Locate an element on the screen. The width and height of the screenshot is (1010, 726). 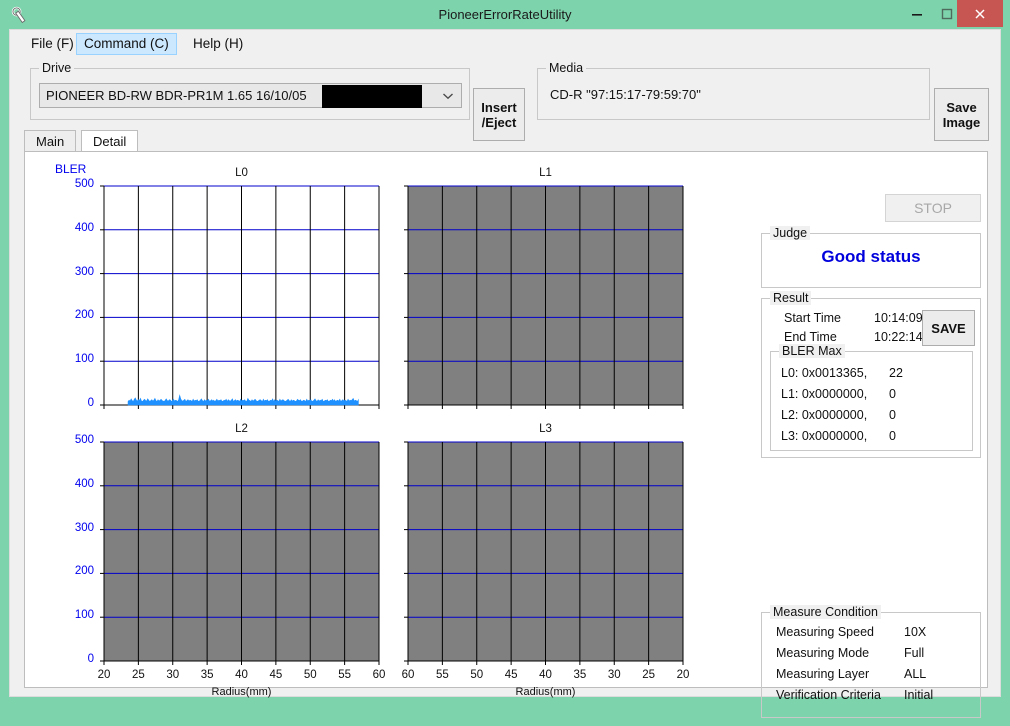
save-image-line2: Image is located at coordinates (961, 122).